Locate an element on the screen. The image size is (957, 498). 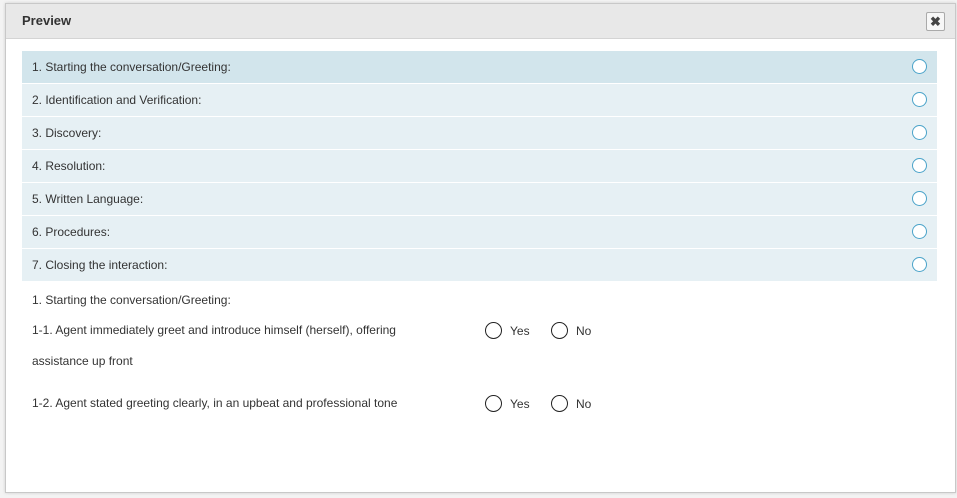
section-row-procedures: 6. Procedures: is located at coordinates (479, 232).